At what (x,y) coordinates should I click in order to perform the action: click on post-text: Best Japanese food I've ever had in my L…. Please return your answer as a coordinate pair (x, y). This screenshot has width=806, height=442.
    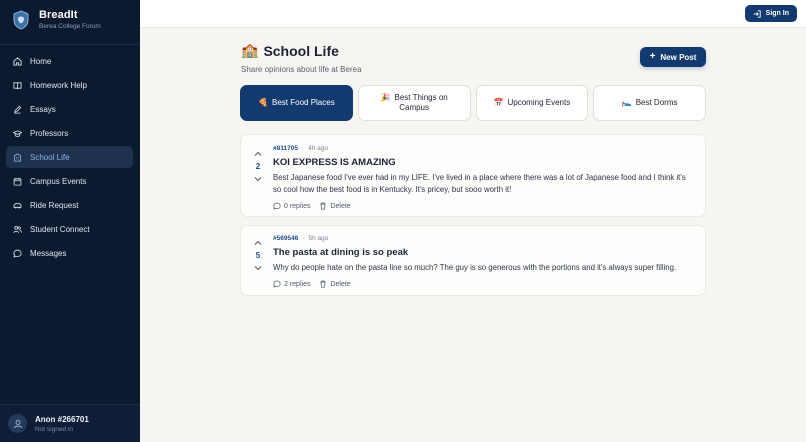
    Looking at the image, I should click on (479, 184).